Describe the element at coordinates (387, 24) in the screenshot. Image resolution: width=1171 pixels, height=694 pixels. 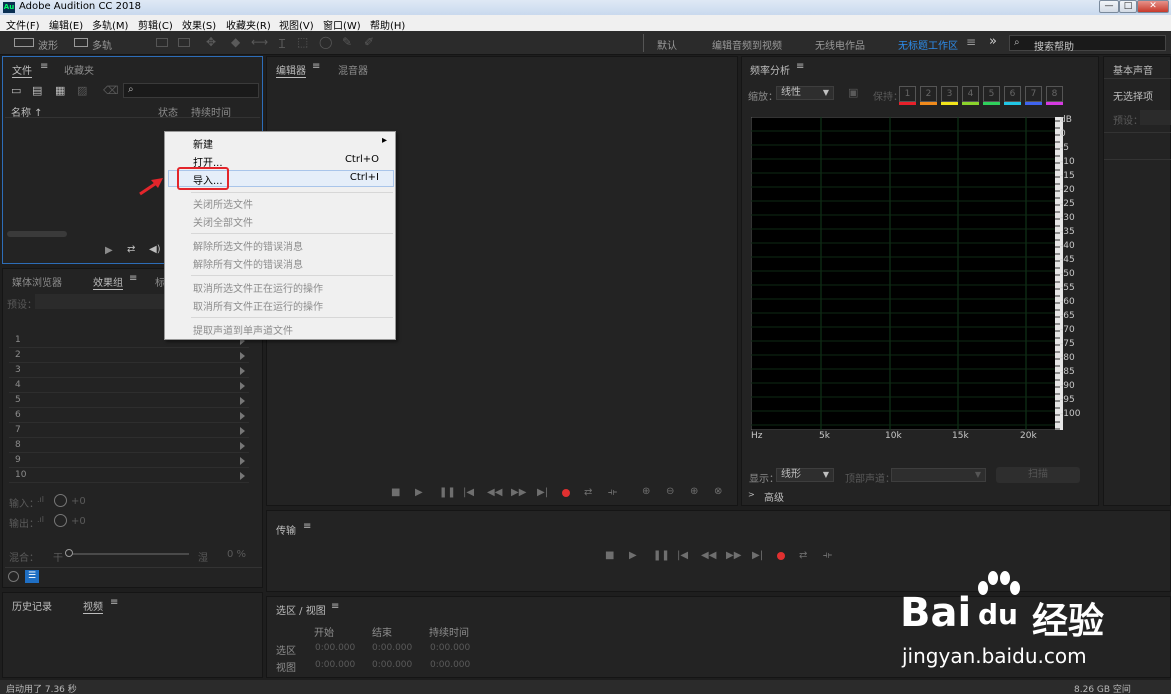
I see `menu-help: 帮助(H)` at that location.